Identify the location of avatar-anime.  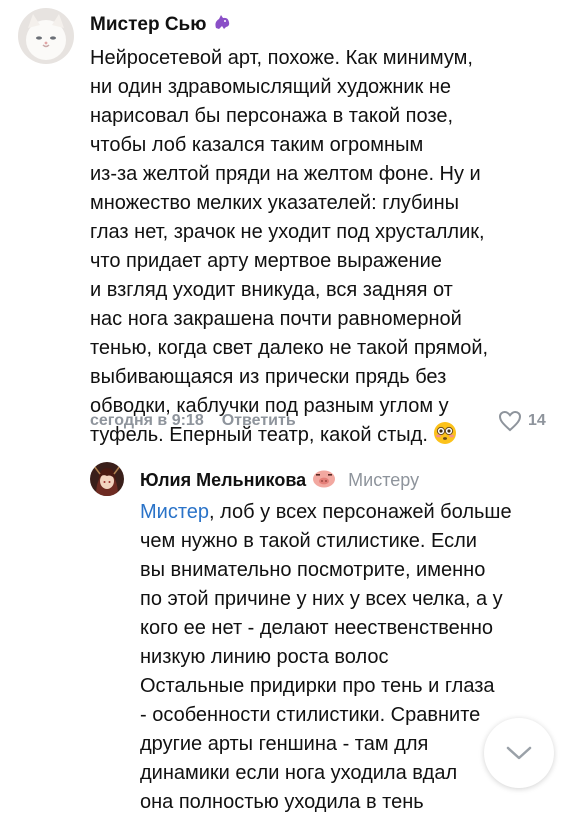
(107, 479).